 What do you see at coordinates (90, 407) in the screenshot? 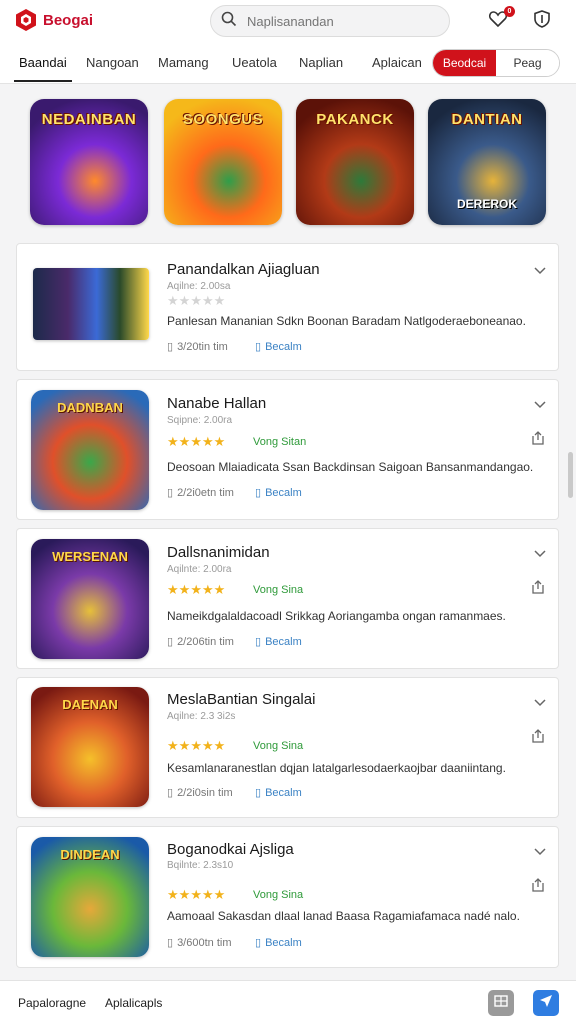
I see `thumbnail-title: DADNBAN` at bounding box center [90, 407].